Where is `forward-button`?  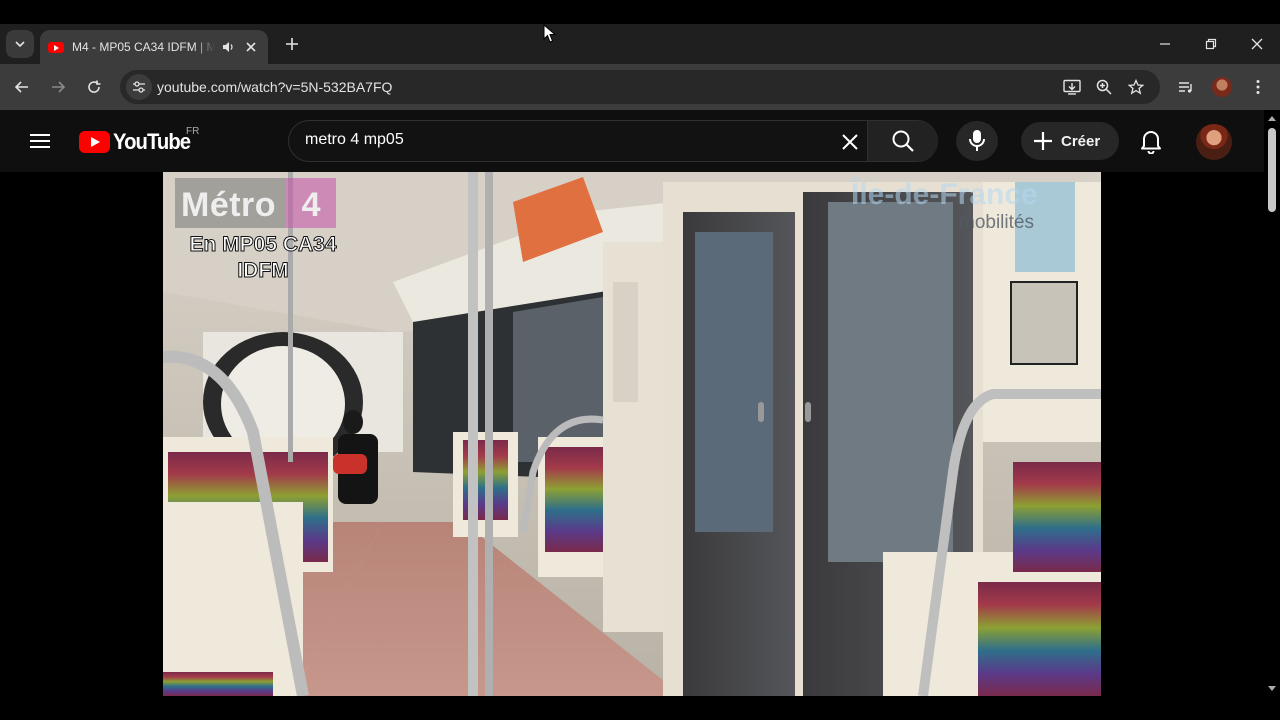
forward-button is located at coordinates (58, 87).